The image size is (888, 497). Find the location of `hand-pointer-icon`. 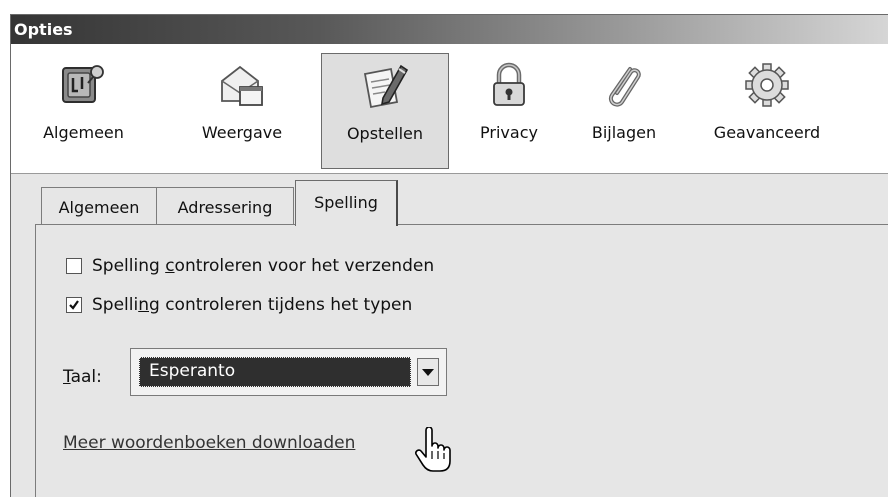

hand-pointer-icon is located at coordinates (433, 449).